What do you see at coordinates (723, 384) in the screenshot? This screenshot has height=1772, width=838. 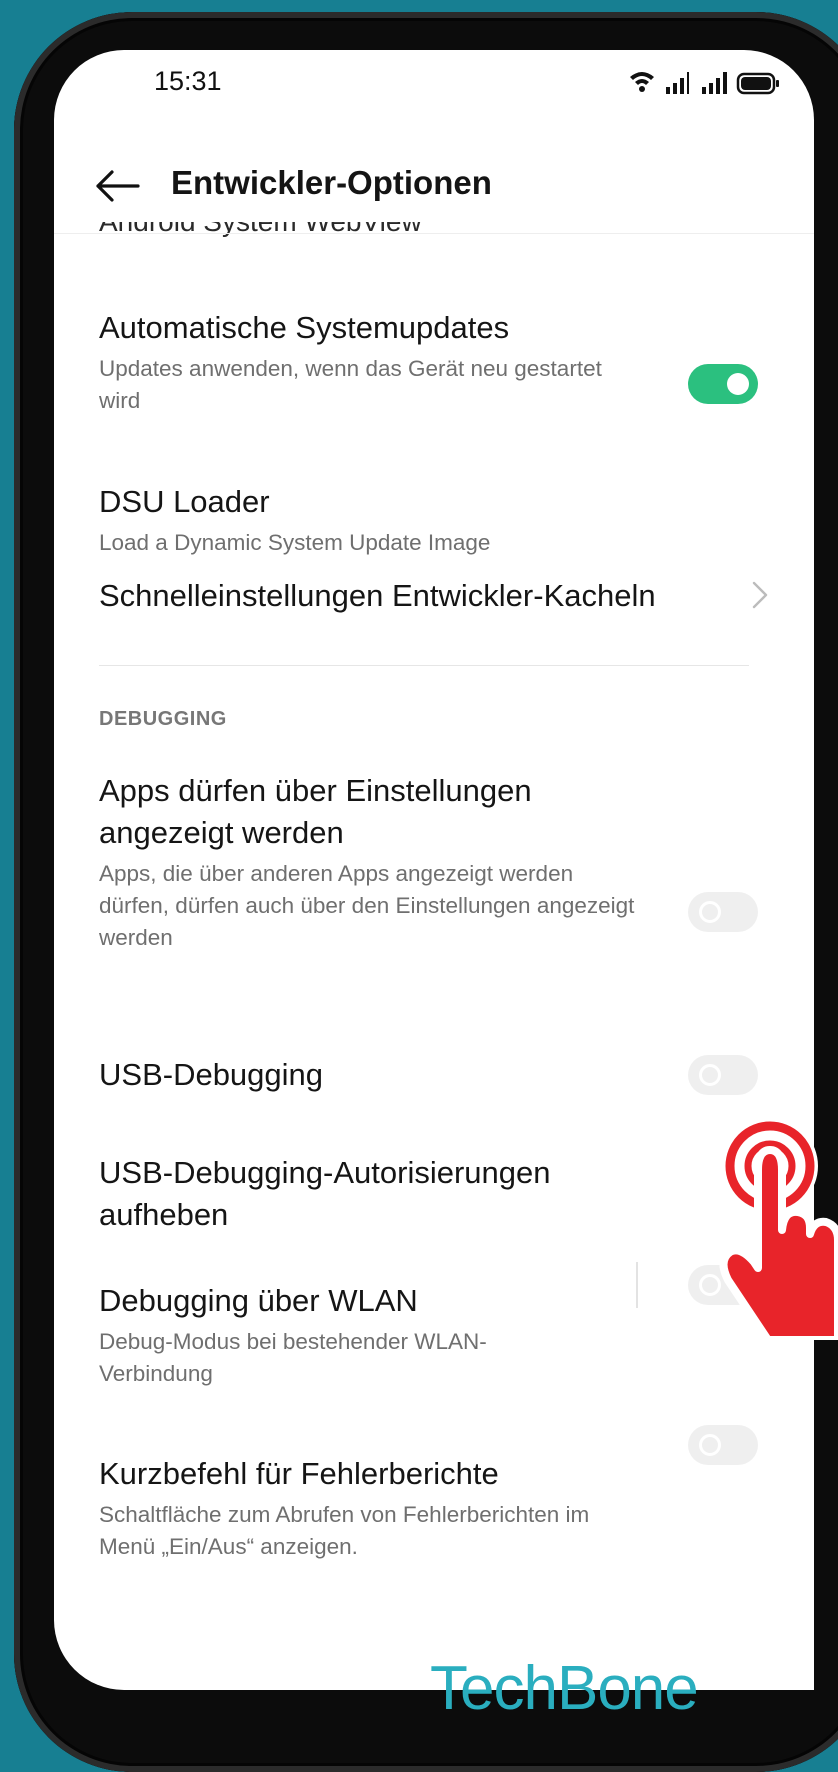 I see `toggle-auto-updates` at bounding box center [723, 384].